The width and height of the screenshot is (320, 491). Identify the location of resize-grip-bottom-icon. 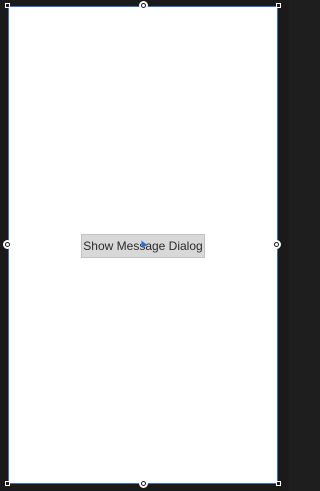
(143, 483).